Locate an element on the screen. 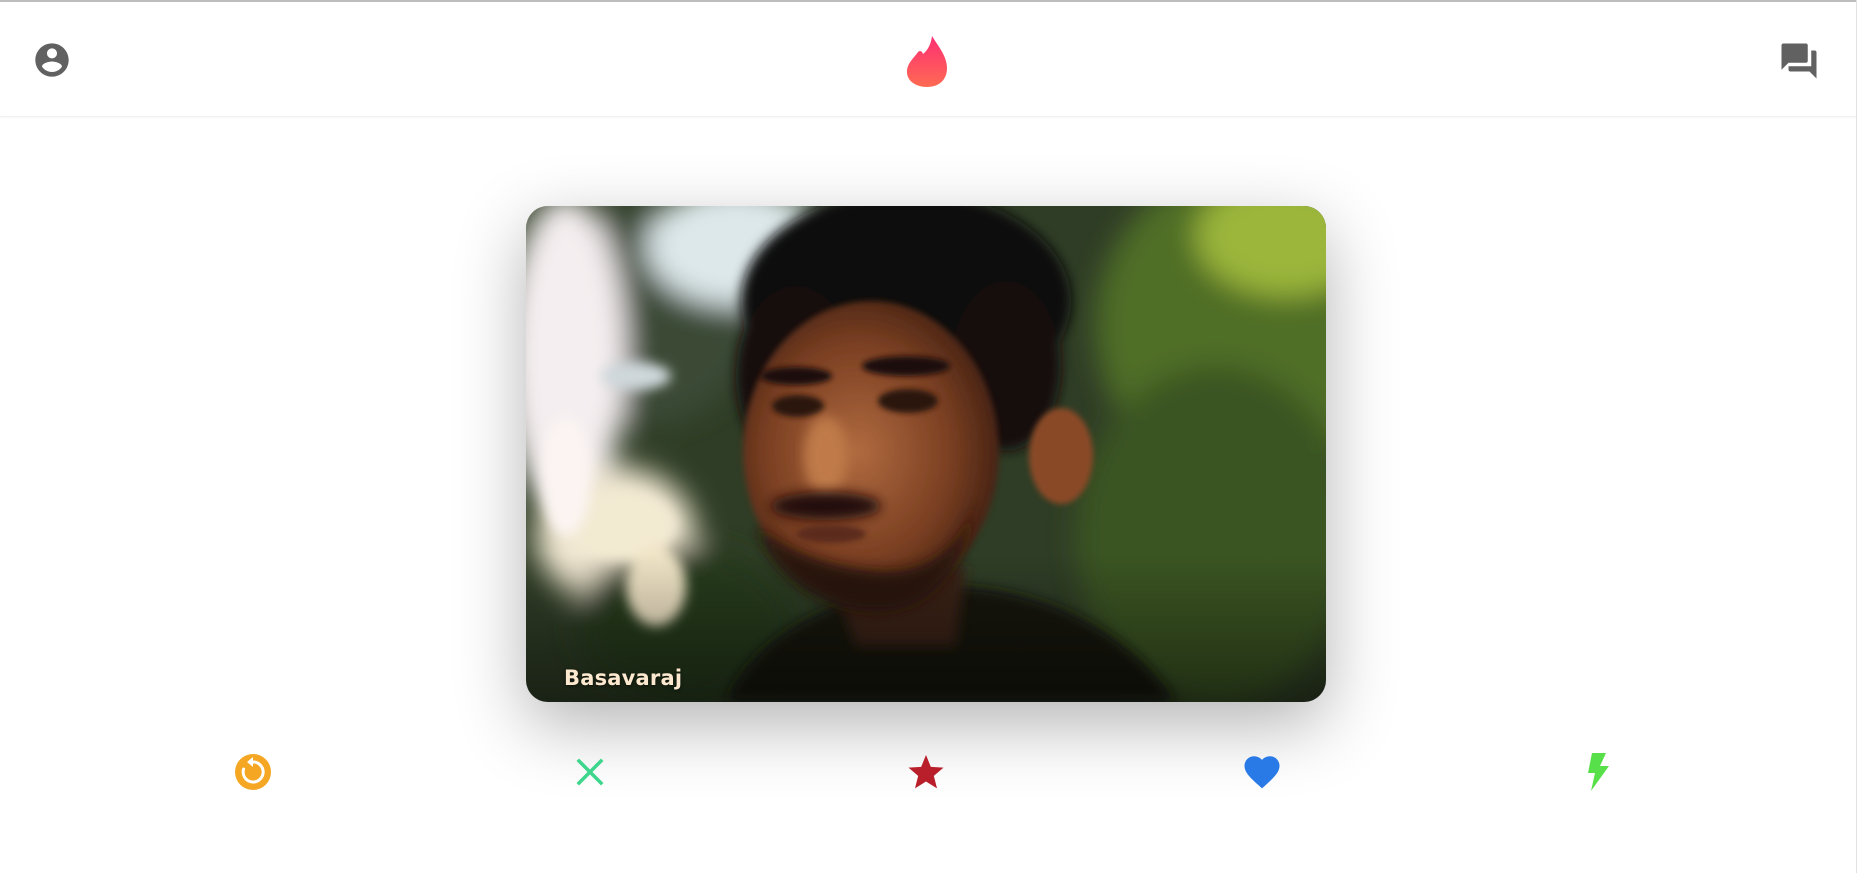  favorite-icon is located at coordinates (1262, 772).